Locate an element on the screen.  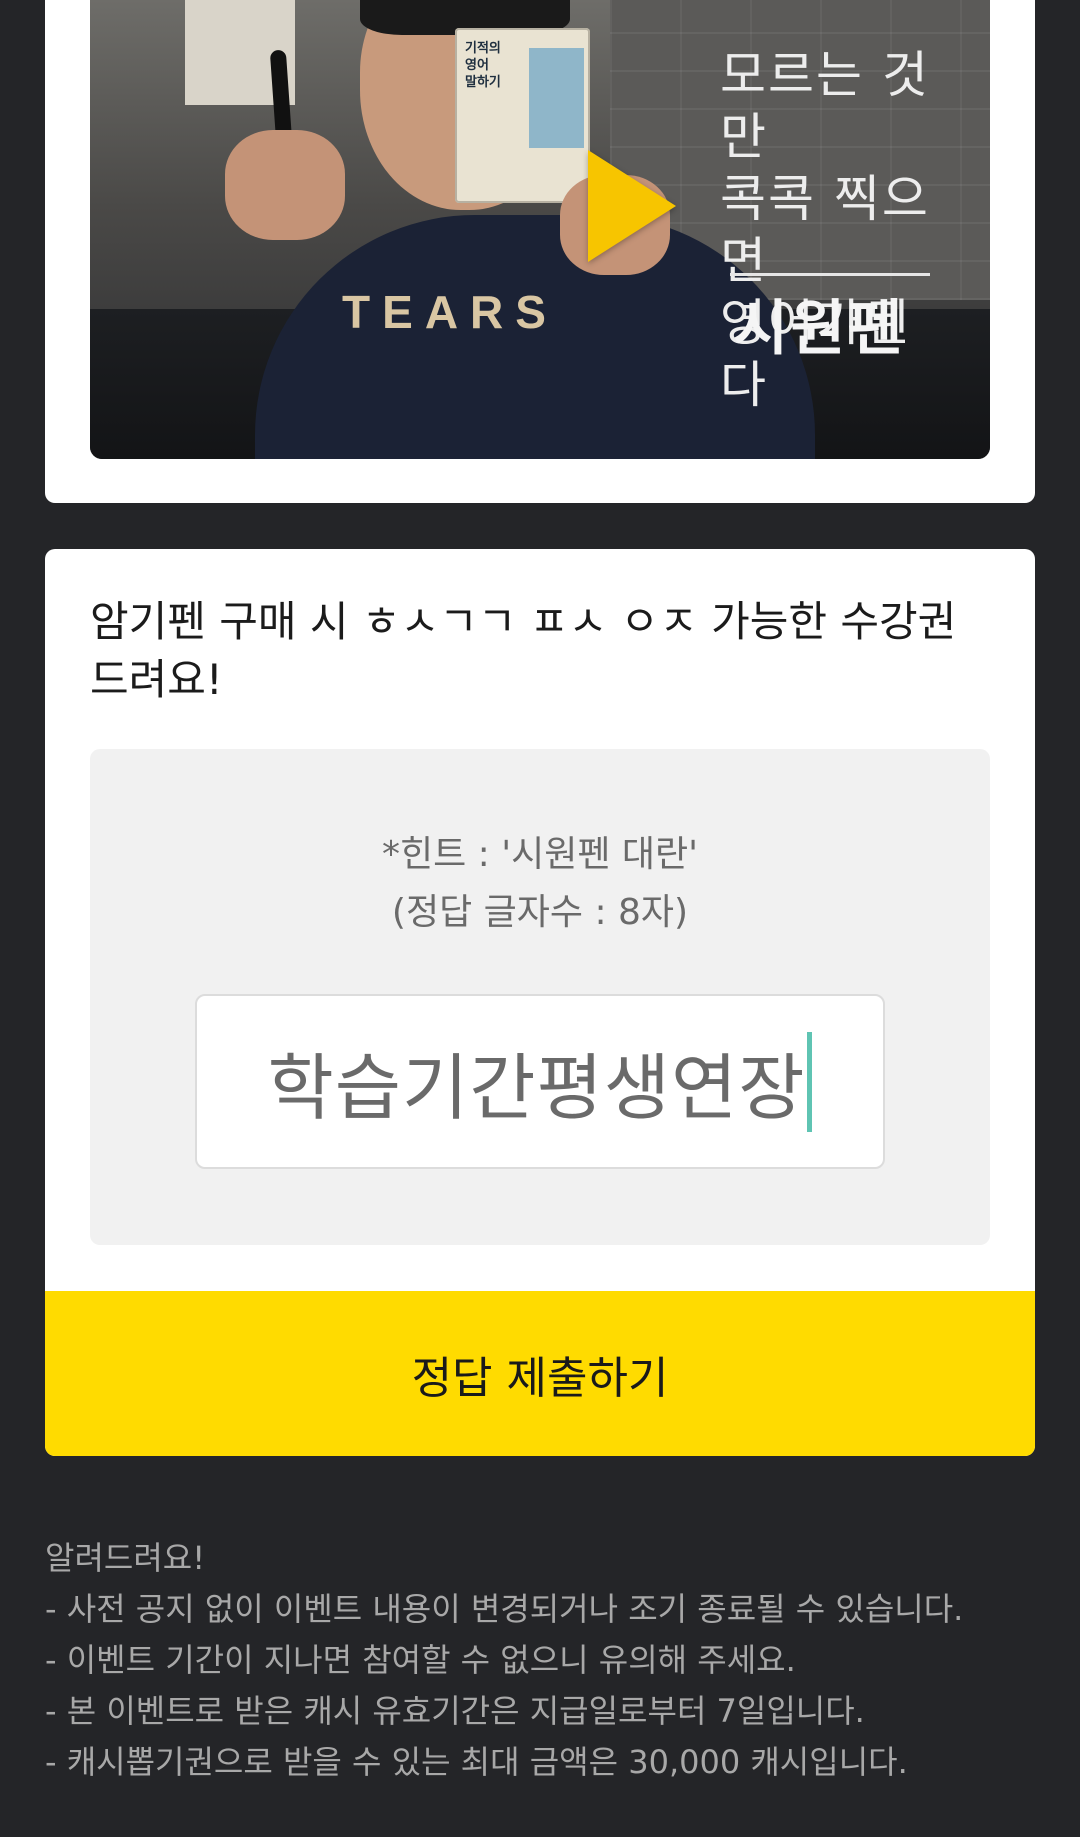
answer-input: 학습기간평생연장 is located at coordinates (540, 1081).